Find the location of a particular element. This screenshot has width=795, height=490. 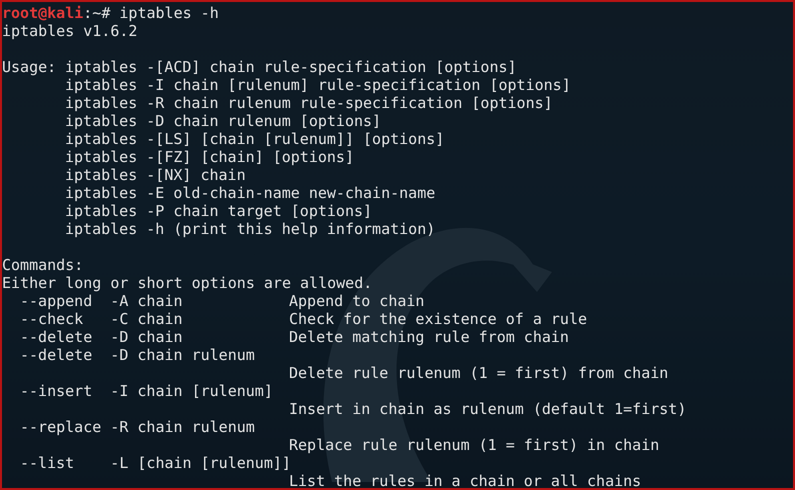

option-text: --delete -D chain rulenum is located at coordinates (137, 355).